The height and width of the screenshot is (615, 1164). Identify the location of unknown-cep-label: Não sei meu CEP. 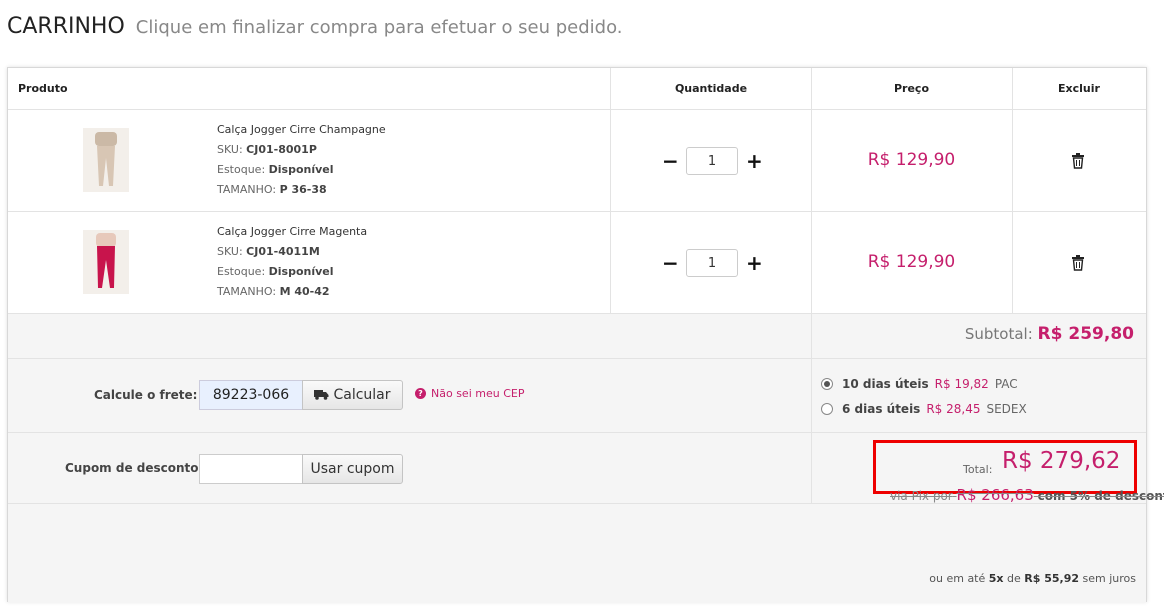
(478, 393).